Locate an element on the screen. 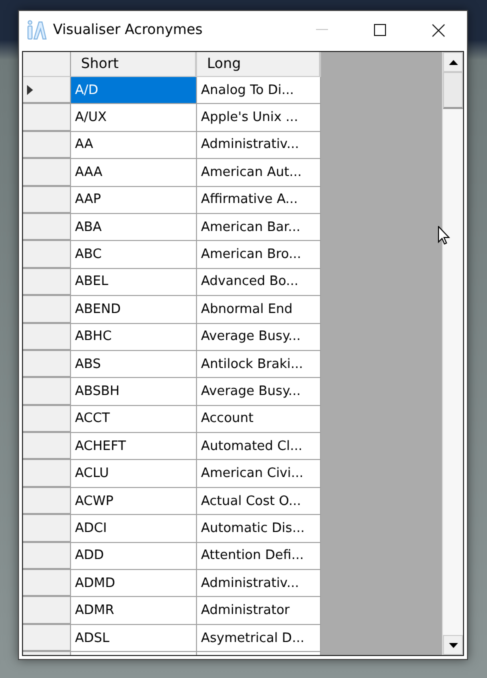 The image size is (487, 678). down-arrow-icon is located at coordinates (453, 645).